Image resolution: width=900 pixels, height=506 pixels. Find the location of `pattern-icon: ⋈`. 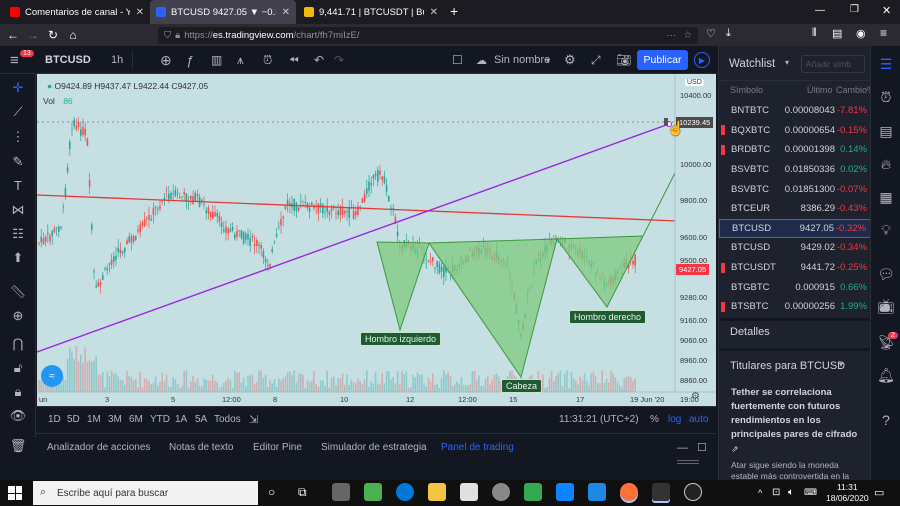

pattern-icon: ⋈ is located at coordinates (18, 210).